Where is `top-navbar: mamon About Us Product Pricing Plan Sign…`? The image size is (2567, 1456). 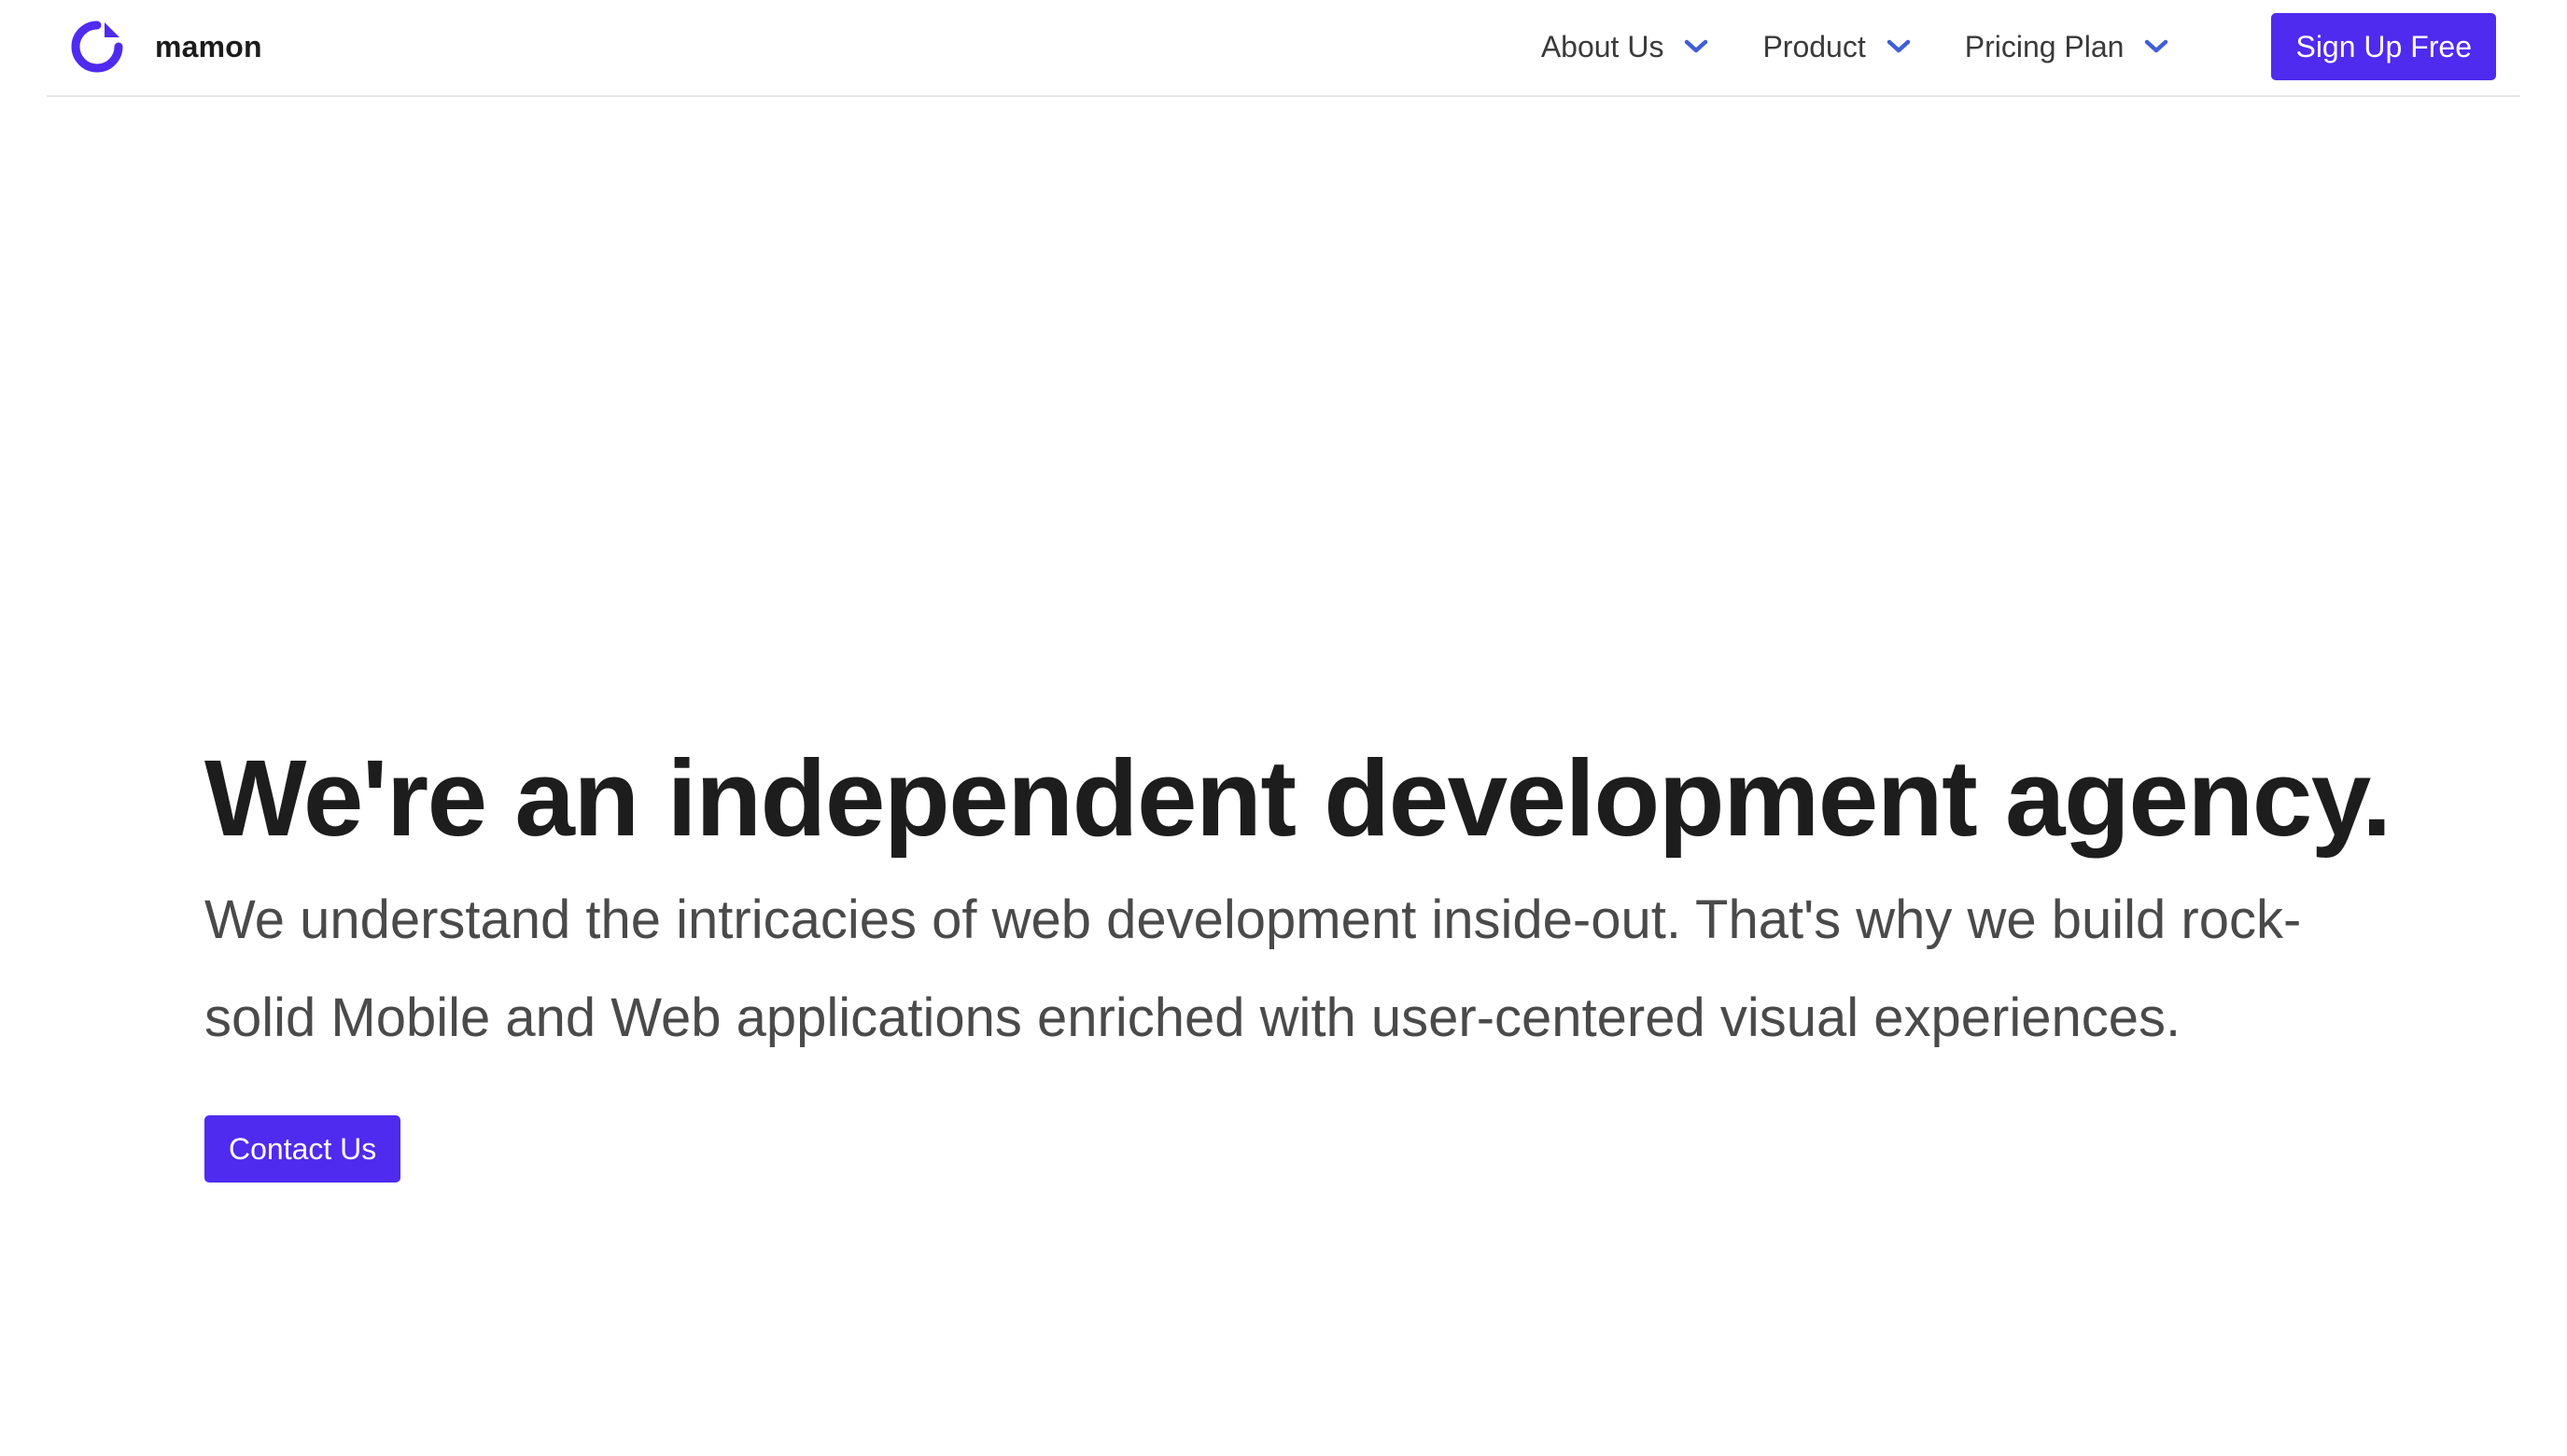
top-navbar: mamon About Us Product Pricing Plan Sign… is located at coordinates (1283, 48).